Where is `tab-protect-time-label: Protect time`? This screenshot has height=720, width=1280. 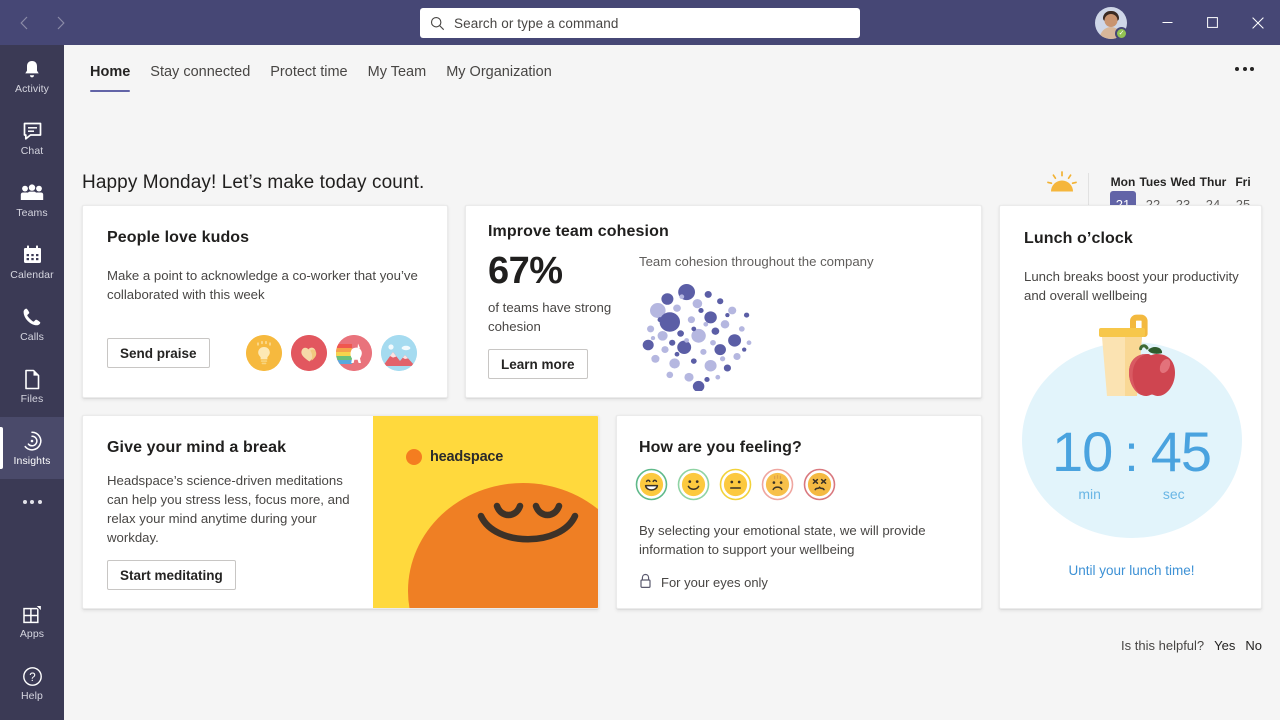 tab-protect-time-label: Protect time is located at coordinates (309, 72).